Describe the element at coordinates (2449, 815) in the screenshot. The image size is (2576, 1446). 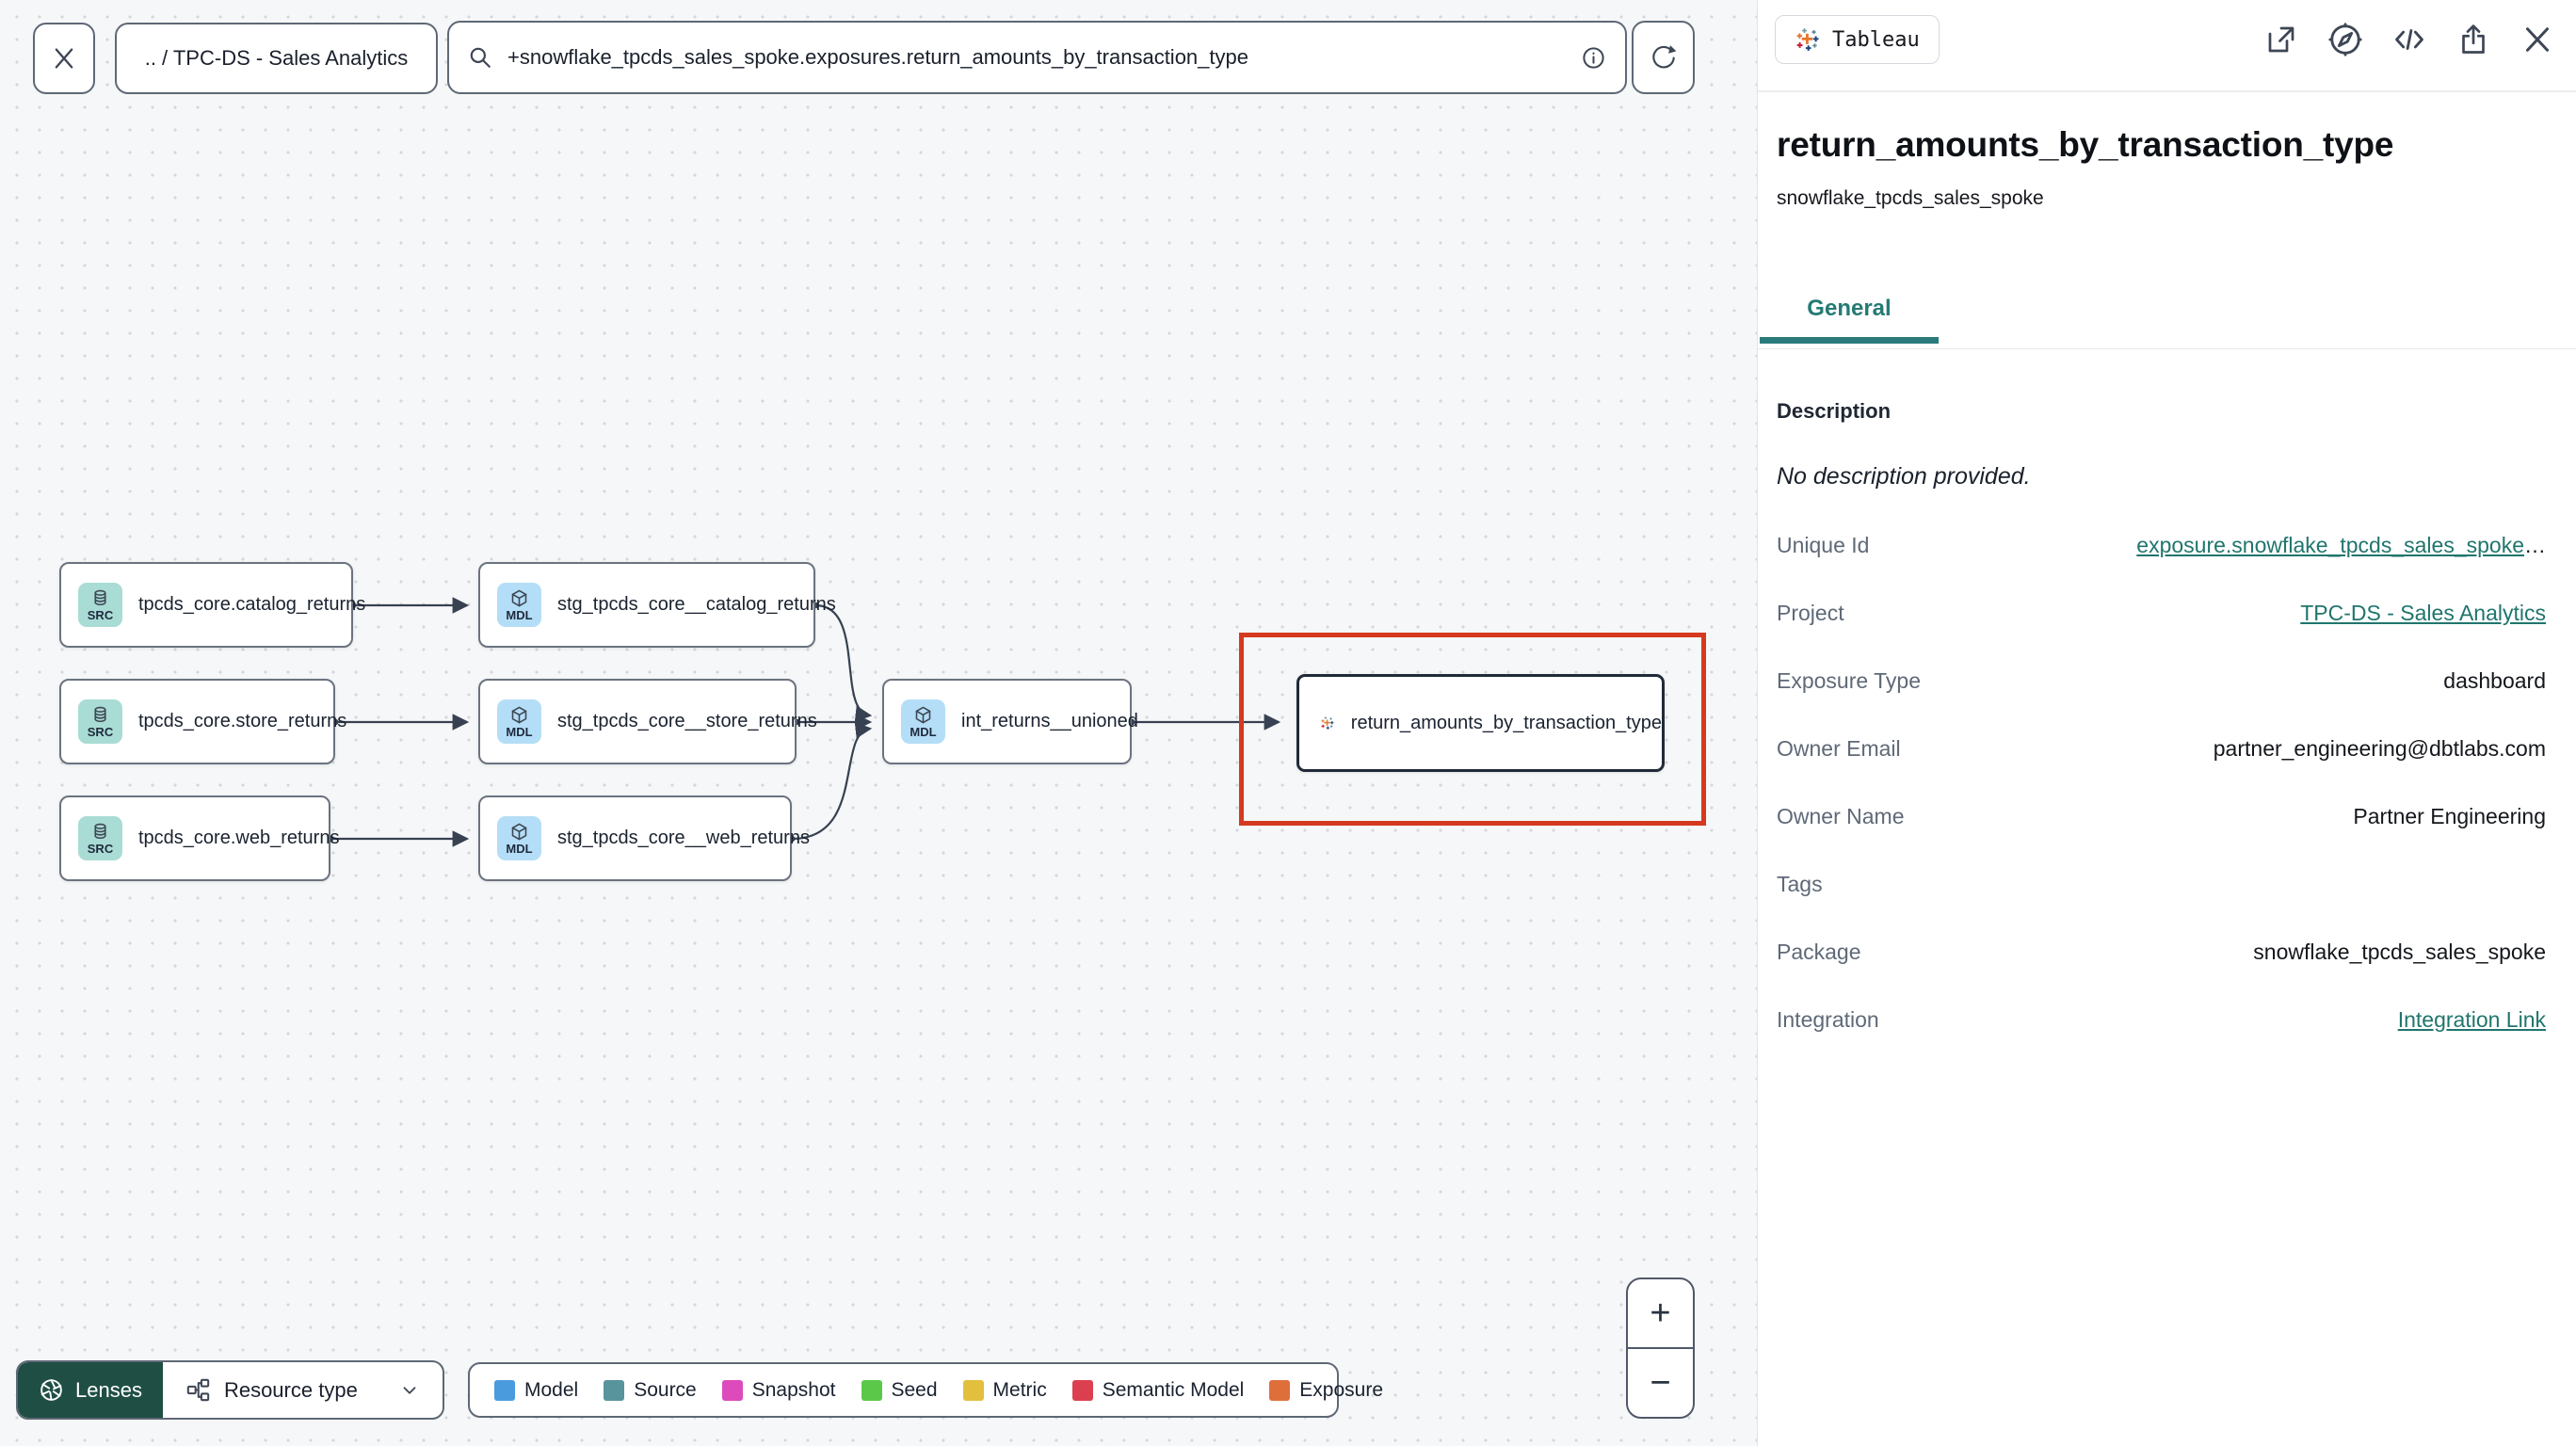
I see `field-value: Partner Engineering` at that location.